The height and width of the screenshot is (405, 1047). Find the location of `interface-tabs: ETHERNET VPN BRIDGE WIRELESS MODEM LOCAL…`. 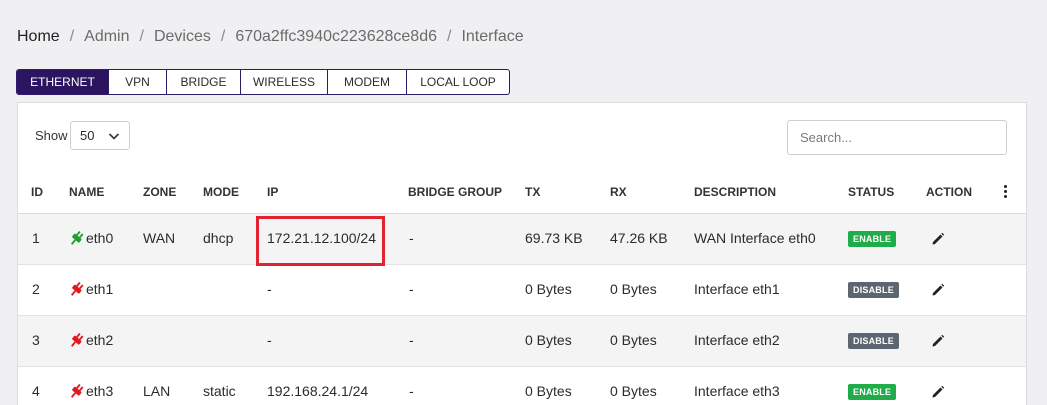

interface-tabs: ETHERNET VPN BRIDGE WIRELESS MODEM LOCAL… is located at coordinates (263, 82).